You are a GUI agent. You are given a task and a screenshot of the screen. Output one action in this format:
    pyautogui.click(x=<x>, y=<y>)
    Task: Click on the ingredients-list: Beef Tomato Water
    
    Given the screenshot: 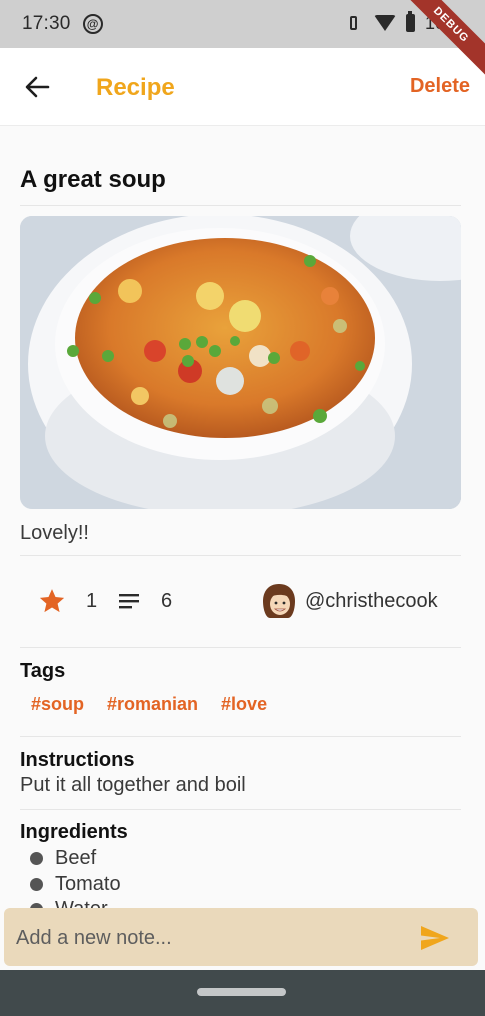 What is the action you would take?
    pyautogui.click(x=240, y=878)
    